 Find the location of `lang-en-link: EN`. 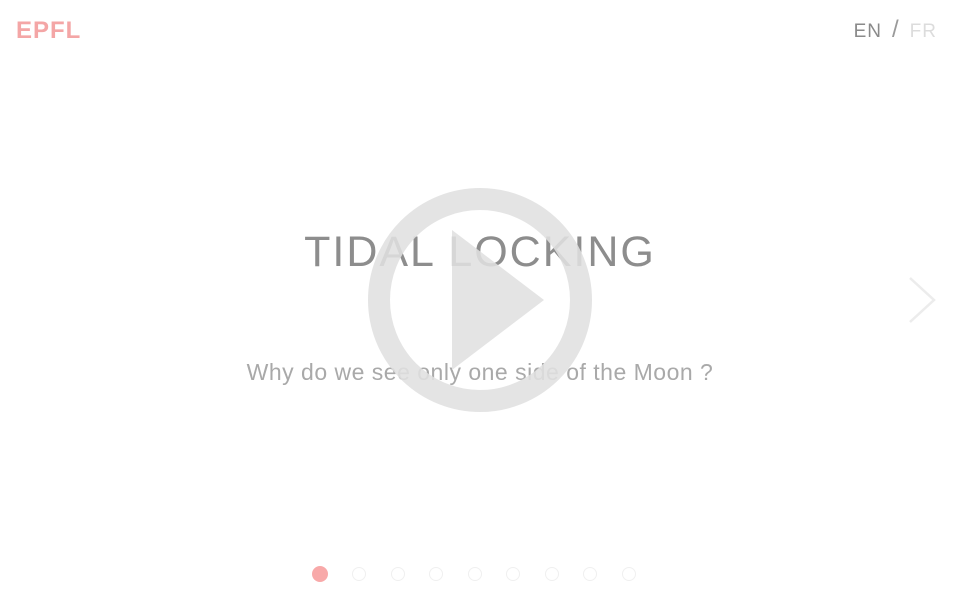

lang-en-link: EN is located at coordinates (868, 32).